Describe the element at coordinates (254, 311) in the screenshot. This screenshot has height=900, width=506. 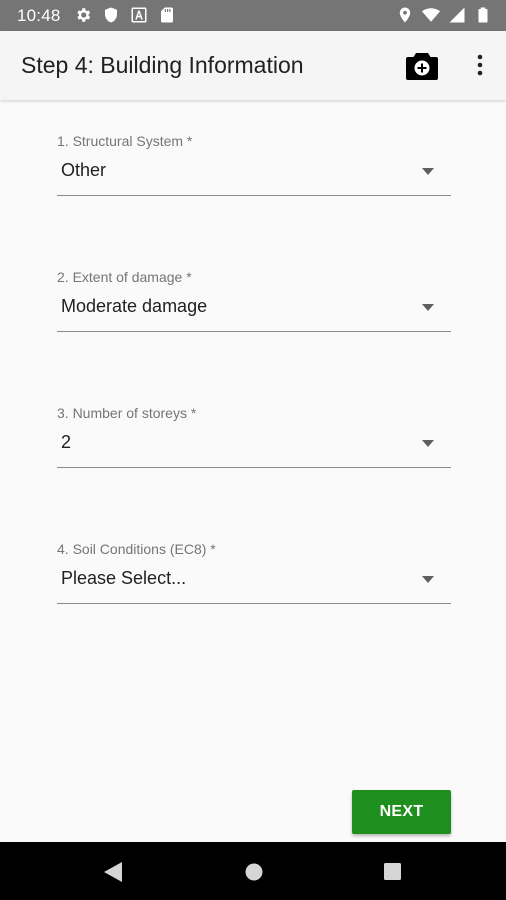
I see `extent-of-damage-select: Moderate damage` at that location.